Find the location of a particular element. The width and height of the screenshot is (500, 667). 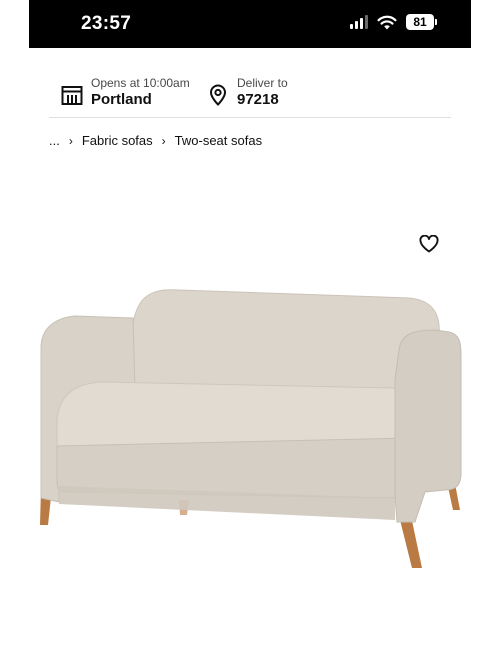

breadcrumb: ... › Fabric sofas › Two-seat sofas is located at coordinates (155, 140).